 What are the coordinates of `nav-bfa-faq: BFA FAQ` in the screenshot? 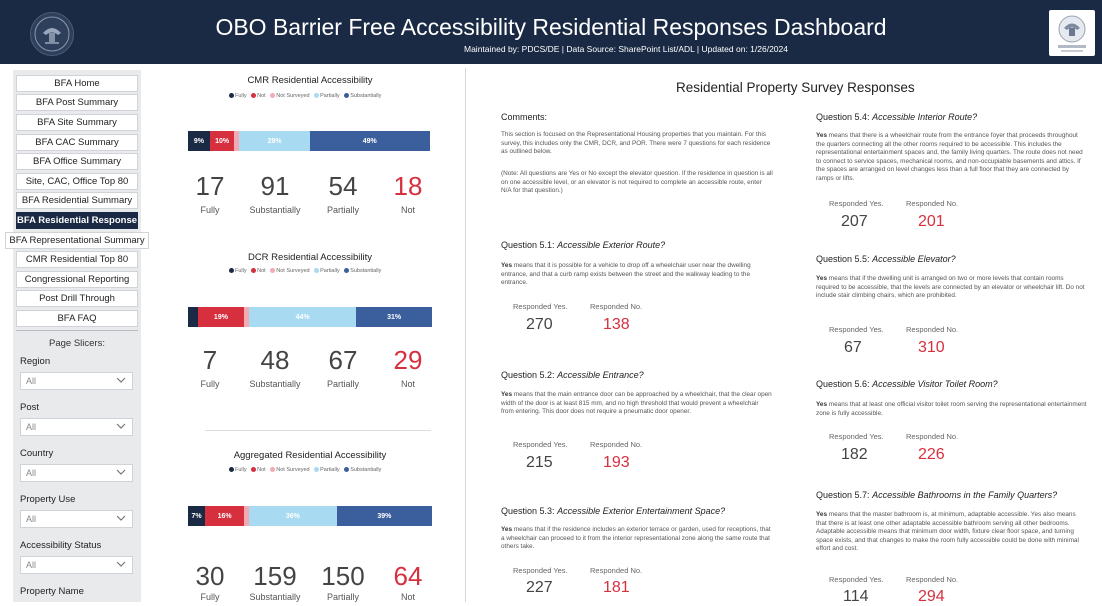 It's located at (77, 318).